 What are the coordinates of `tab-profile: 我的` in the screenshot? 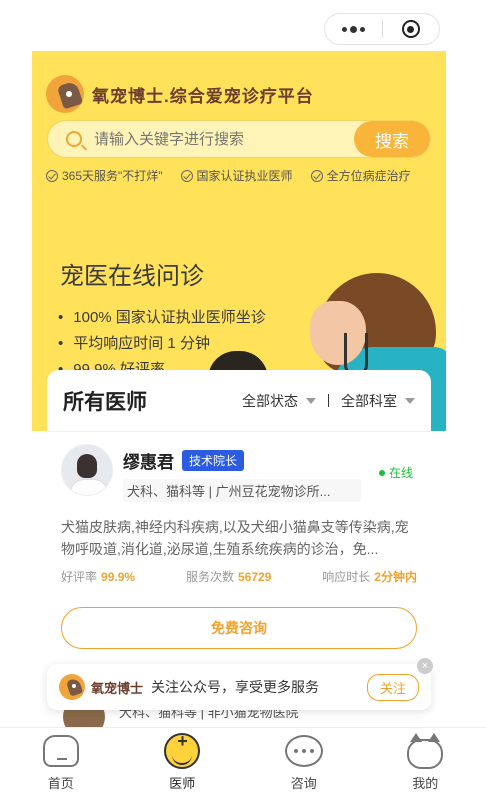 It's located at (425, 767).